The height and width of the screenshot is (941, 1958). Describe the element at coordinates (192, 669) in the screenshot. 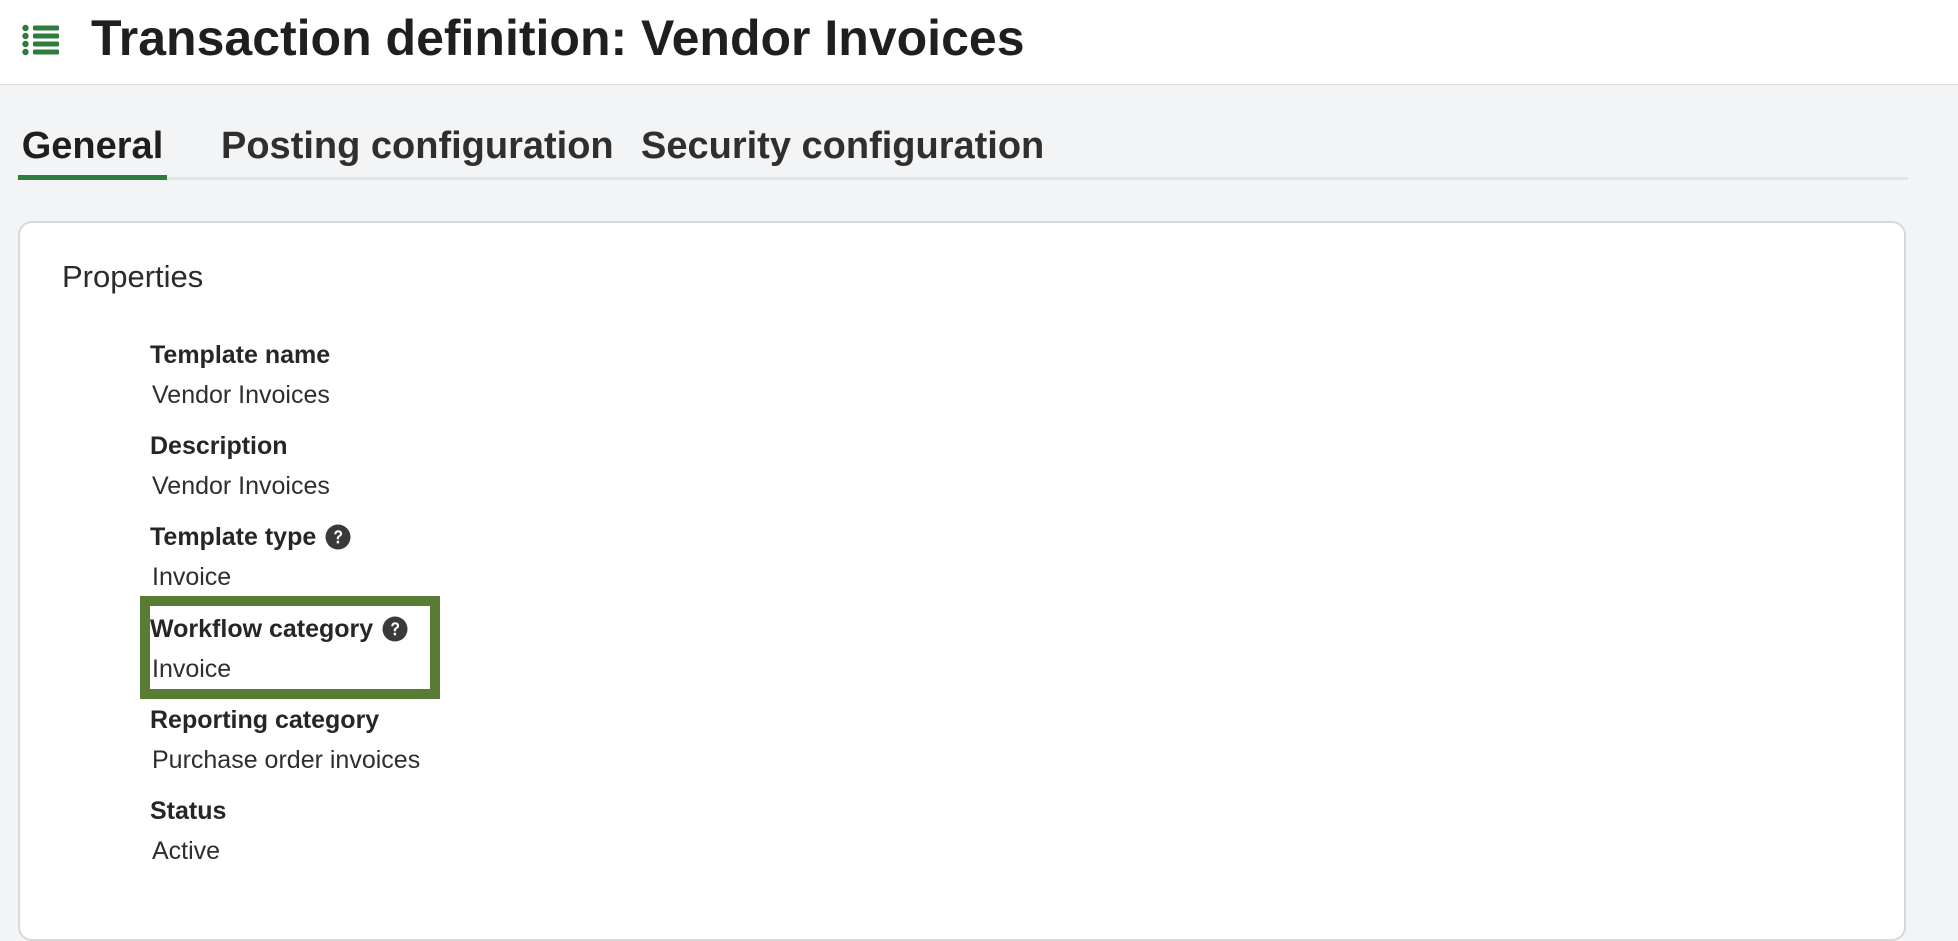

I see `workflow-category-value: Invoice` at that location.